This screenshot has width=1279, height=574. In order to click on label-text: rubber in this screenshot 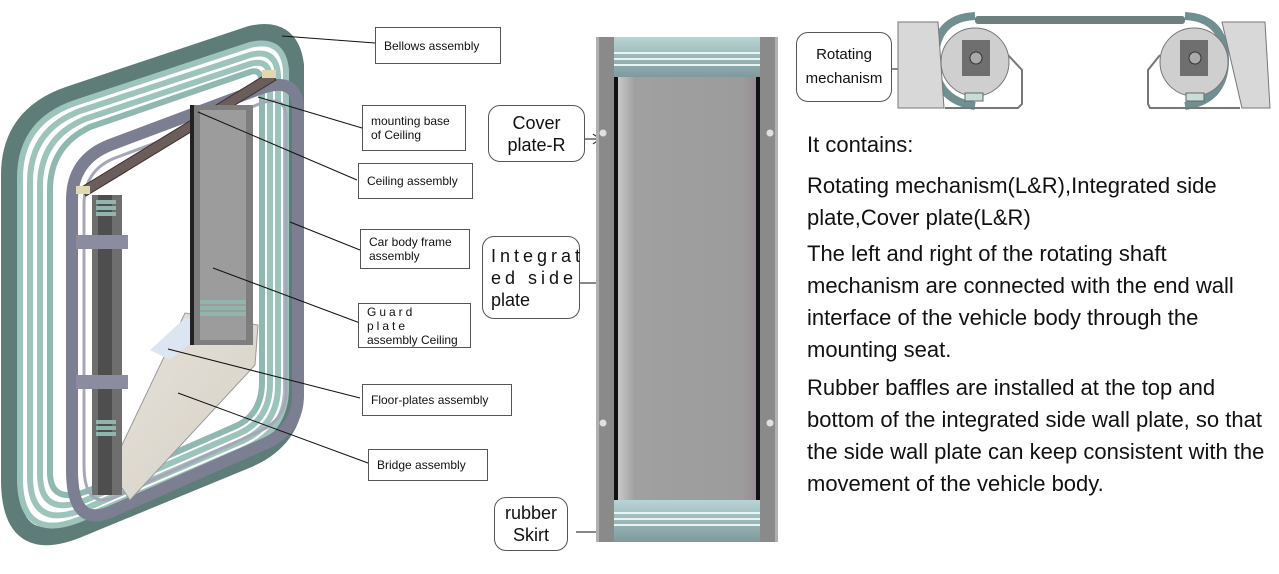, I will do `click(531, 513)`.